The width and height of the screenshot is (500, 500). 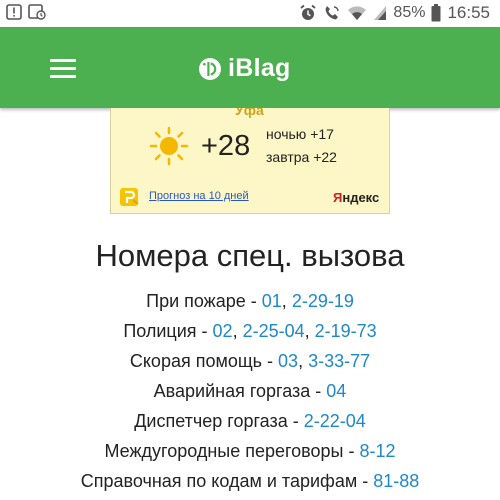 I want to click on list-item: Диспетчер горгаза - 2-22-04, so click(x=250, y=424).